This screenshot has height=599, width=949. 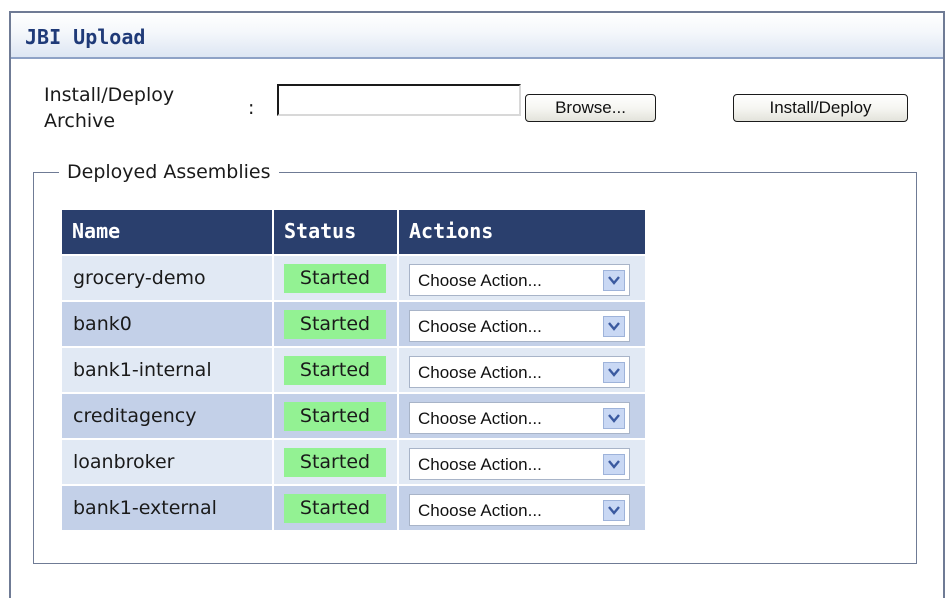 I want to click on column-header-actions: Actions, so click(x=522, y=232).